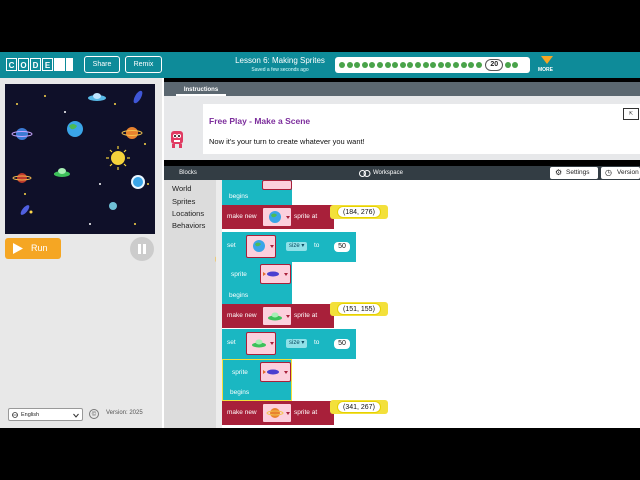 The height and width of the screenshot is (480, 640). What do you see at coordinates (559, 172) in the screenshot?
I see `gear-icon: ⚙` at bounding box center [559, 172].